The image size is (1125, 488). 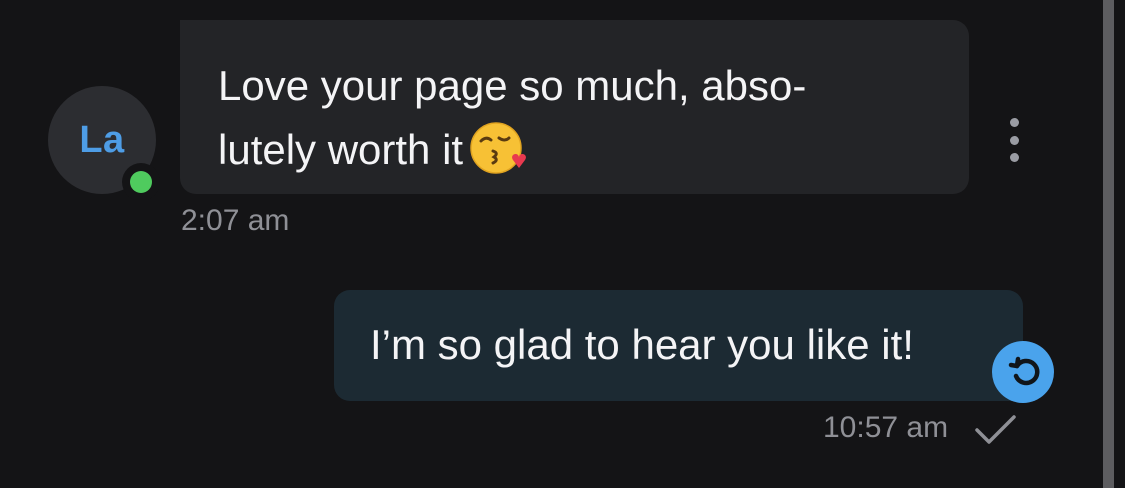 What do you see at coordinates (341, 149) in the screenshot?
I see `incoming-message-line2: lutely worth it` at bounding box center [341, 149].